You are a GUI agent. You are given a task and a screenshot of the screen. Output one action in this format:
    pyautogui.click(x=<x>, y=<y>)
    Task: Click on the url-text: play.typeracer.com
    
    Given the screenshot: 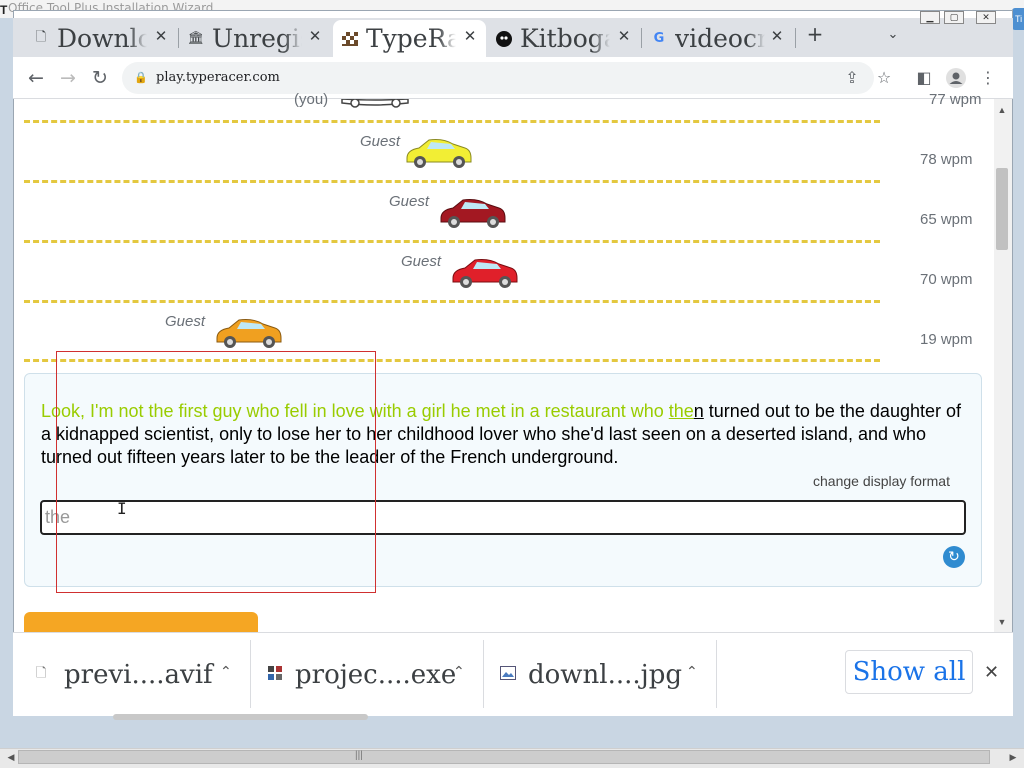 What is the action you would take?
    pyautogui.click(x=218, y=77)
    